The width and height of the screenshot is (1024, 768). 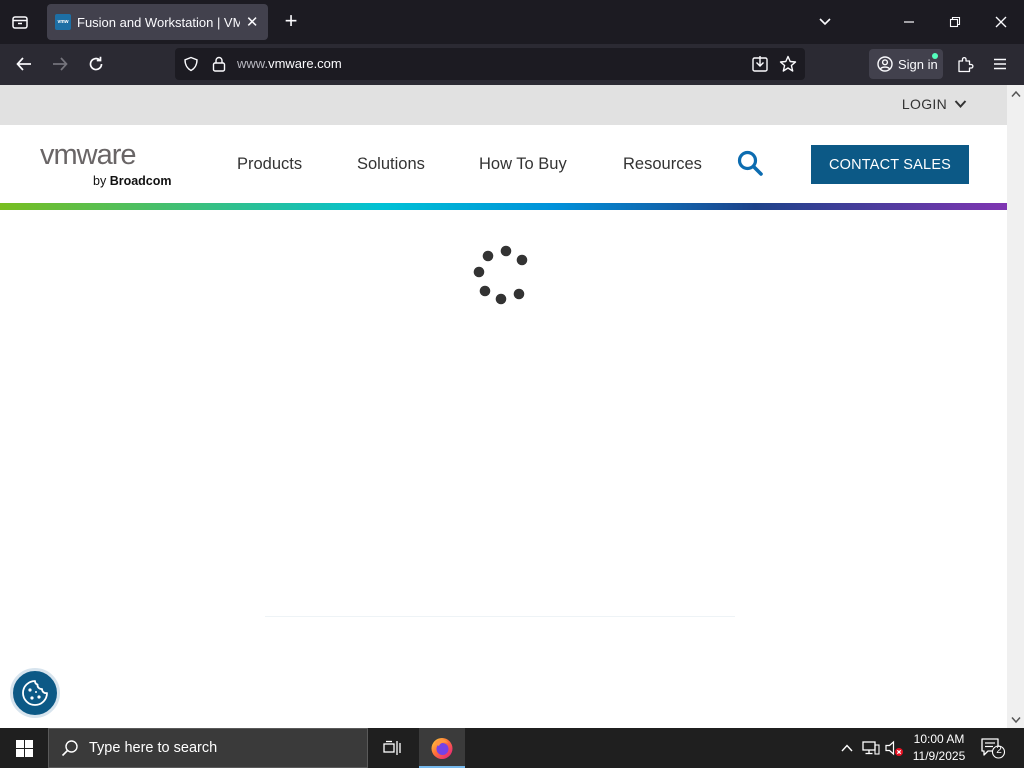 I want to click on close-icon, so click(x=1001, y=22).